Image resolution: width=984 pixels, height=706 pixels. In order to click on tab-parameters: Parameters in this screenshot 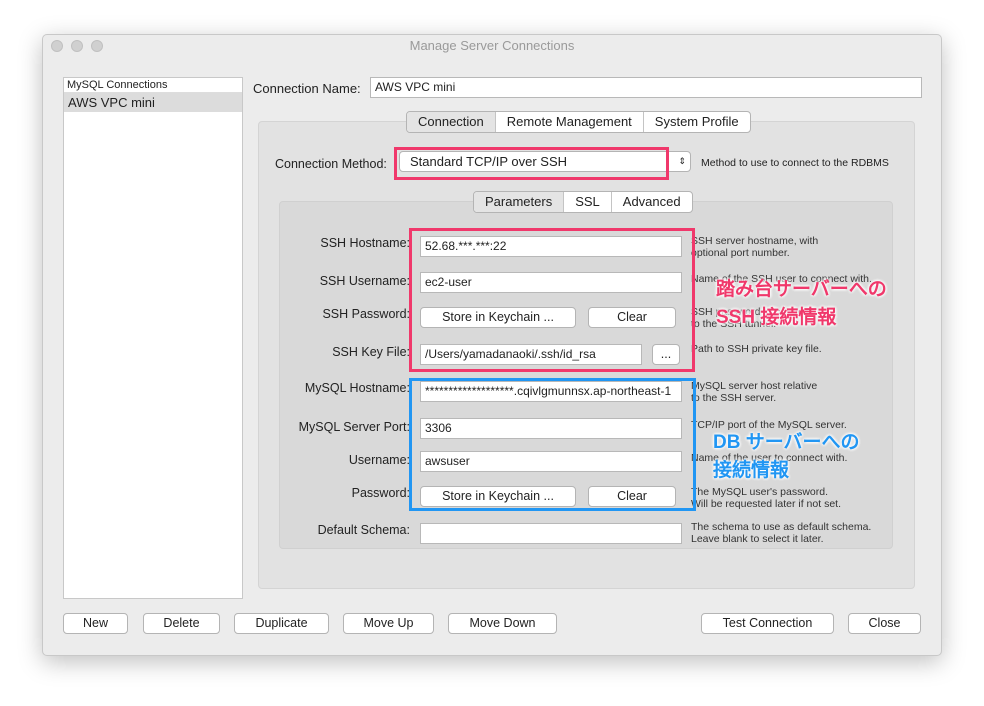, I will do `click(519, 202)`.